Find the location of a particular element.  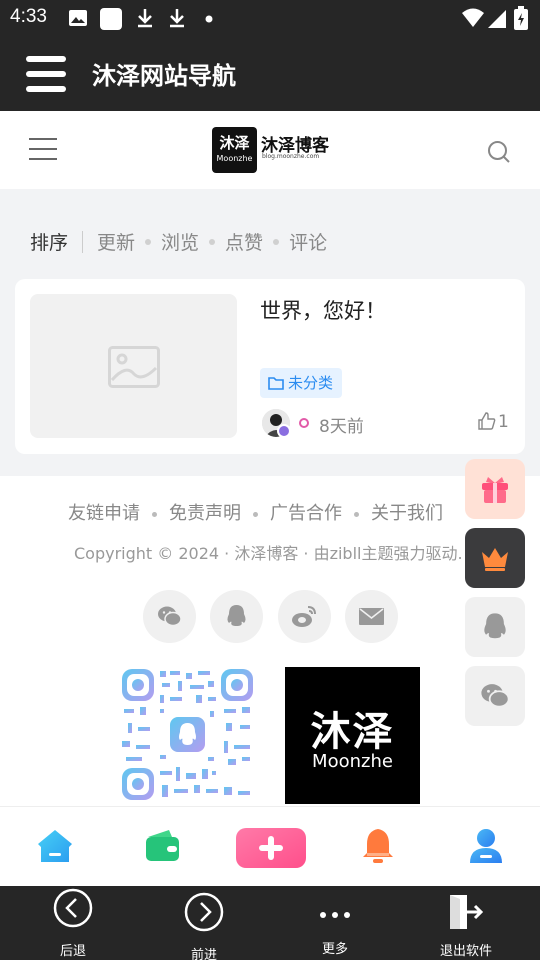

dot-icon is located at coordinates (209, 19).